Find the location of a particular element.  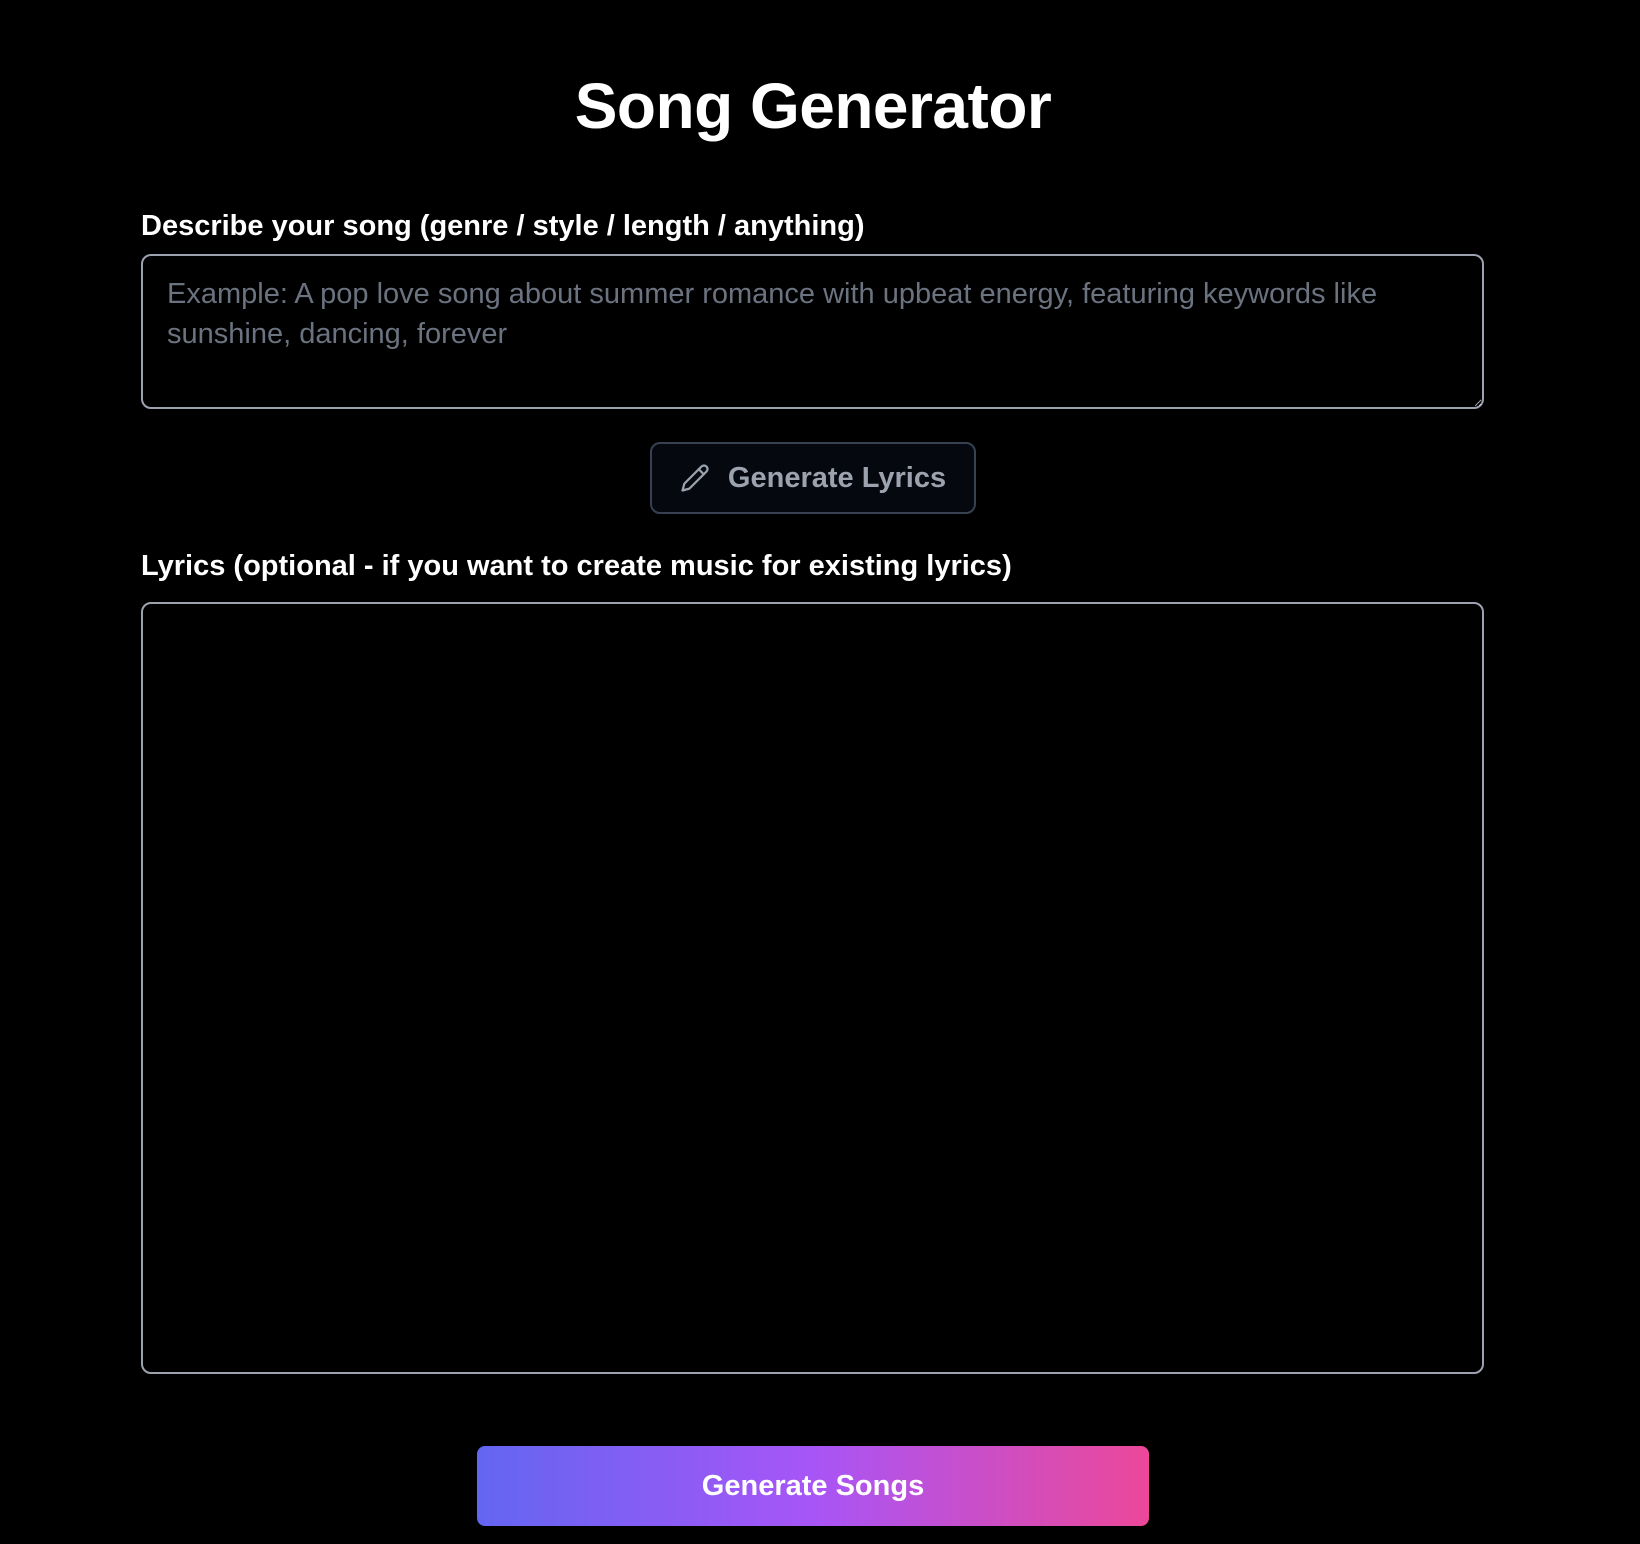

page-title: Song Generator is located at coordinates (813, 106).